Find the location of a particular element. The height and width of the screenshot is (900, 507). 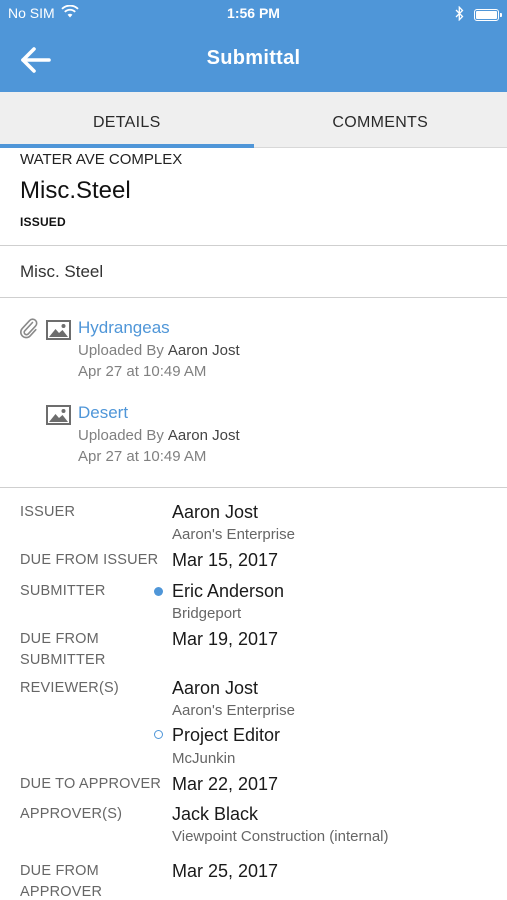

due-from-approver-label: DUE FROM APPROVER is located at coordinates (61, 880).